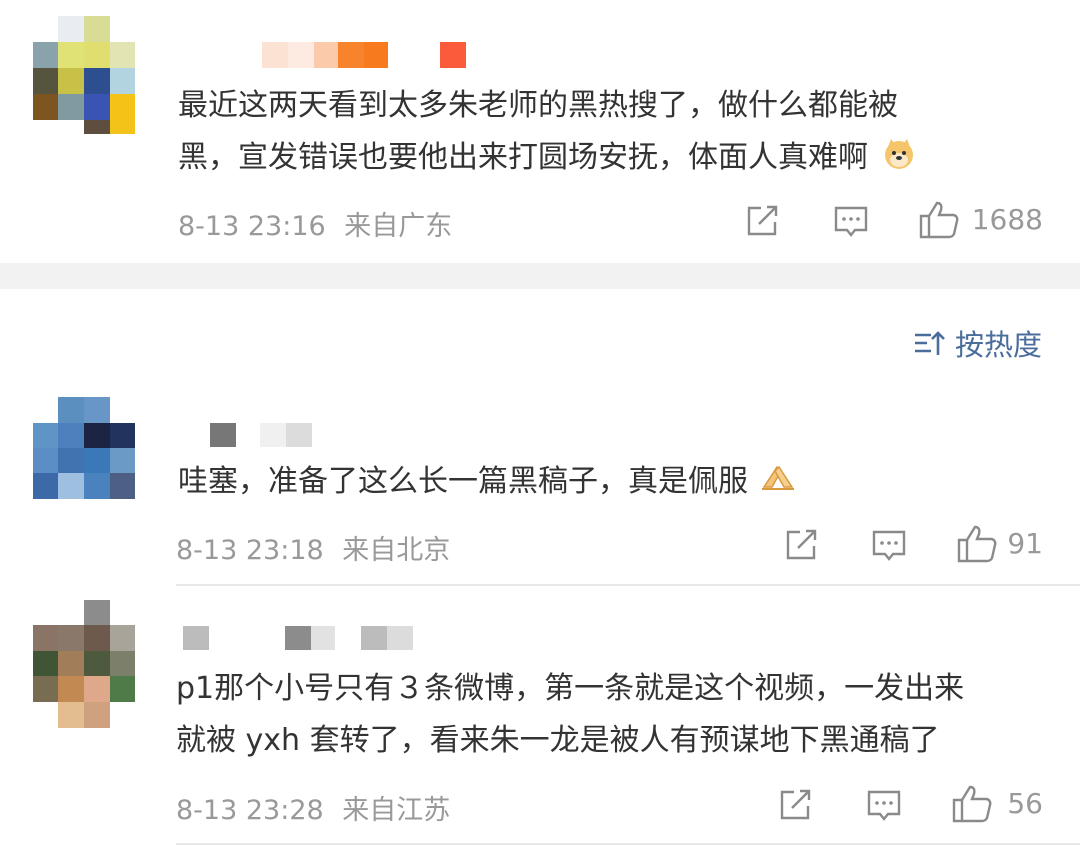 Image resolution: width=1080 pixels, height=845 pixels. What do you see at coordinates (396, 810) in the screenshot?
I see `comment-location: 来自江苏` at bounding box center [396, 810].